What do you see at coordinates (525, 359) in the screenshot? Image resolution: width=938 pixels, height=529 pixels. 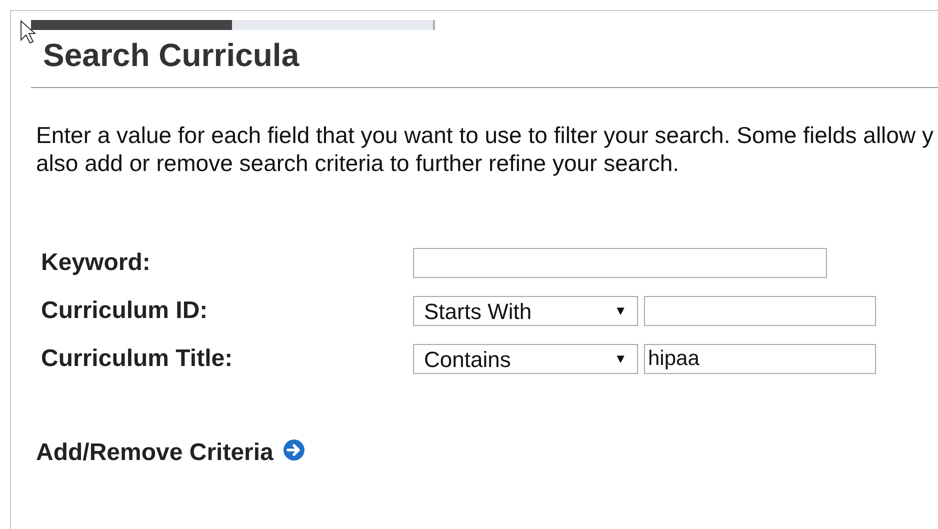 I see `operator-dropdown: Contains ▼` at bounding box center [525, 359].